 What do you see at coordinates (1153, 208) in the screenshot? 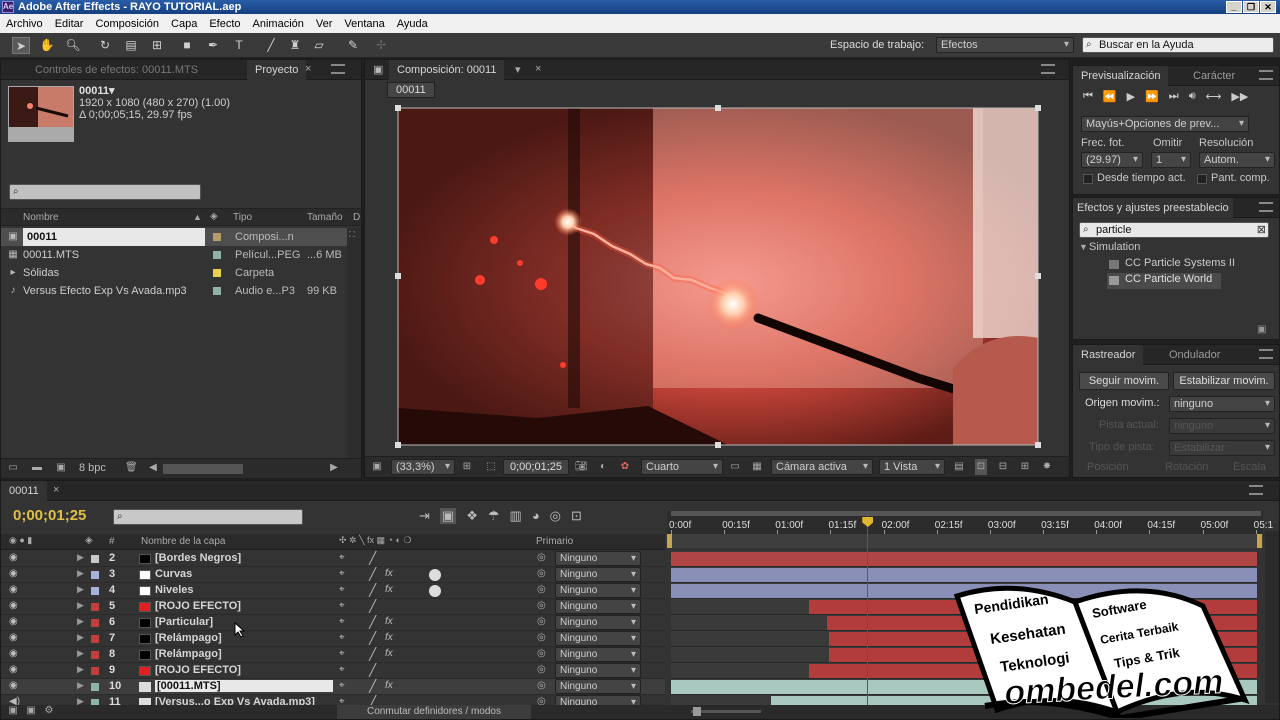
I see `tab-effects-presets: Efectos y ajustes preestablecio` at bounding box center [1153, 208].